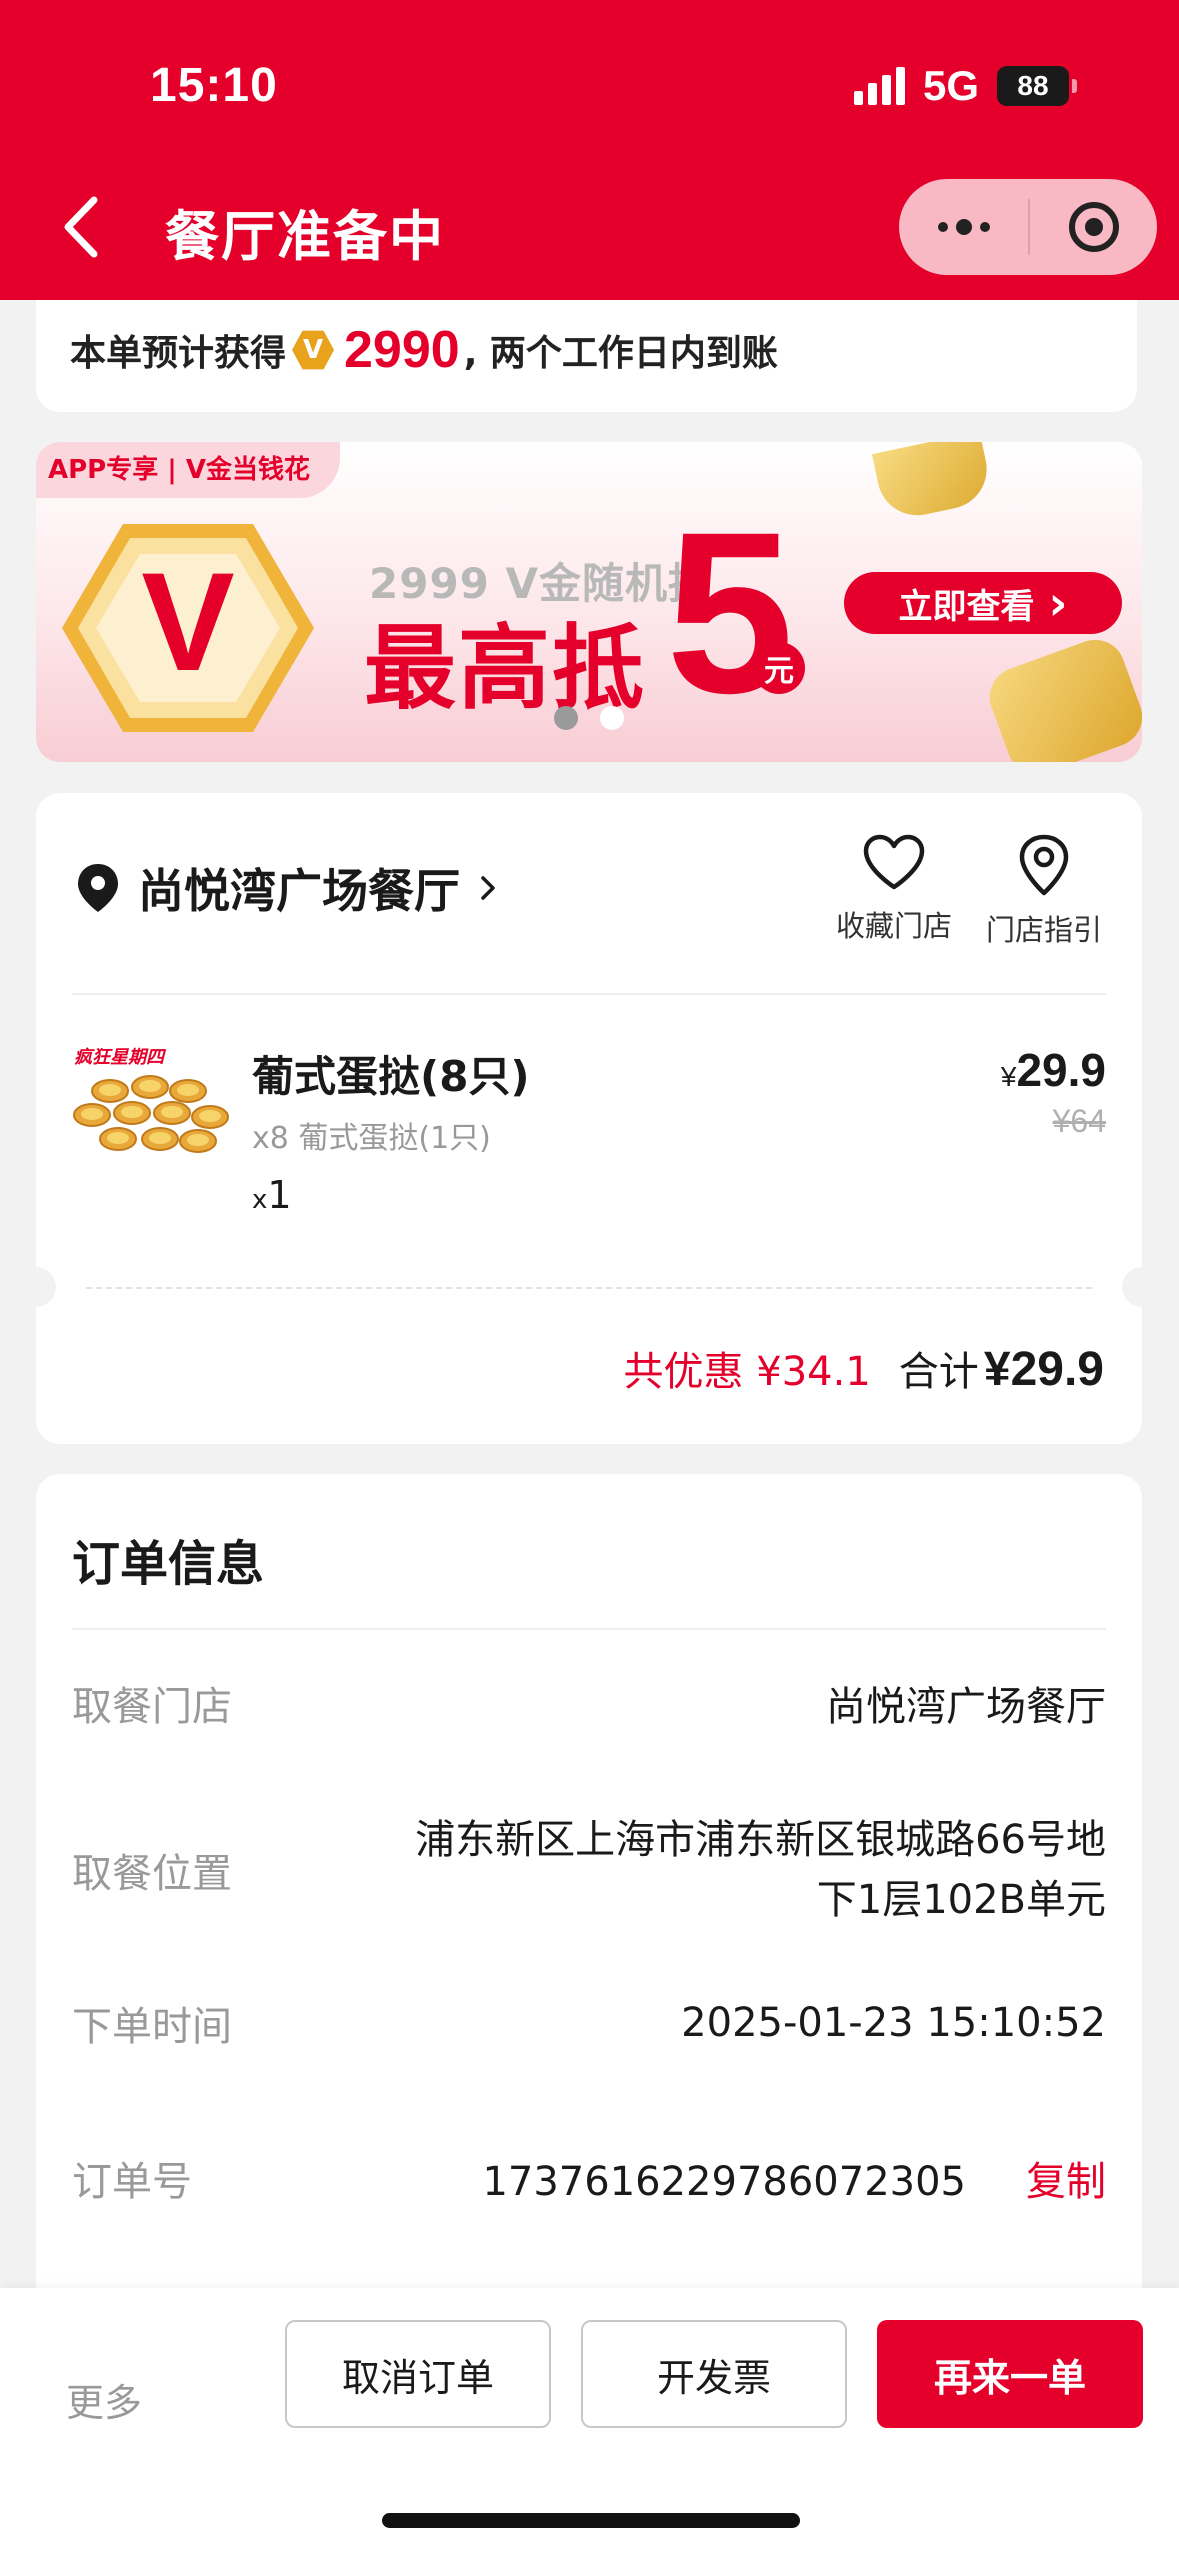 The height and width of the screenshot is (2556, 1179). What do you see at coordinates (966, 606) in the screenshot?
I see `banner-cta-label: 立即查看` at bounding box center [966, 606].